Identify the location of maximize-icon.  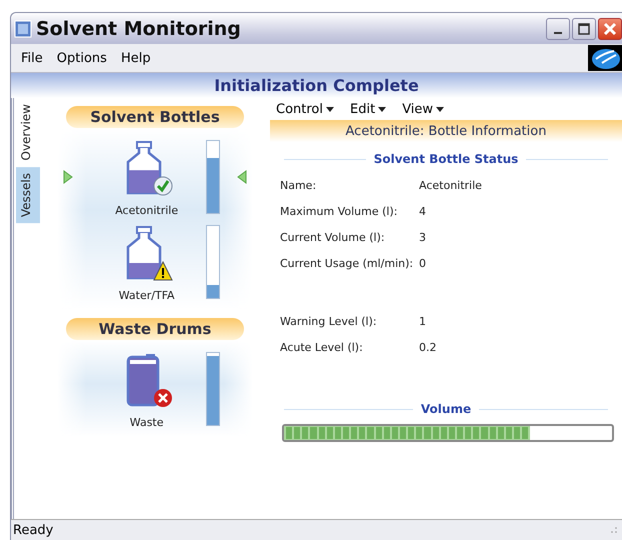
(584, 28).